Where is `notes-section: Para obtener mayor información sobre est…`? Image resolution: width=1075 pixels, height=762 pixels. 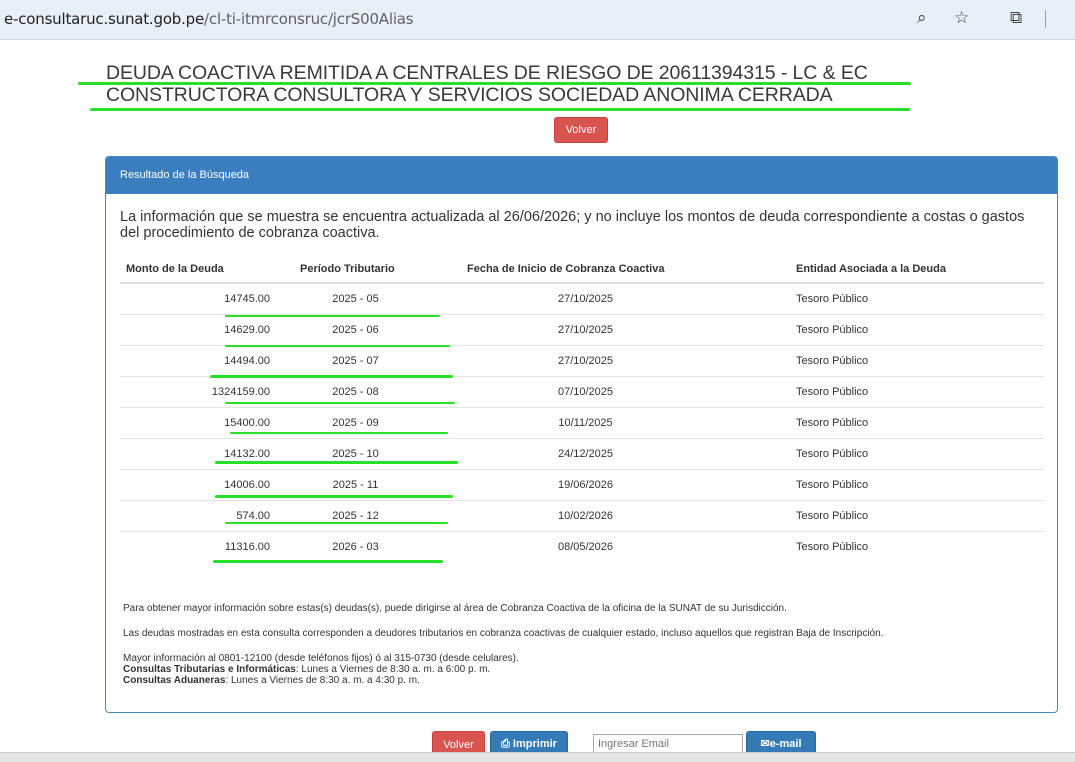
notes-section: Para obtener mayor información sobre est… is located at coordinates (583, 644).